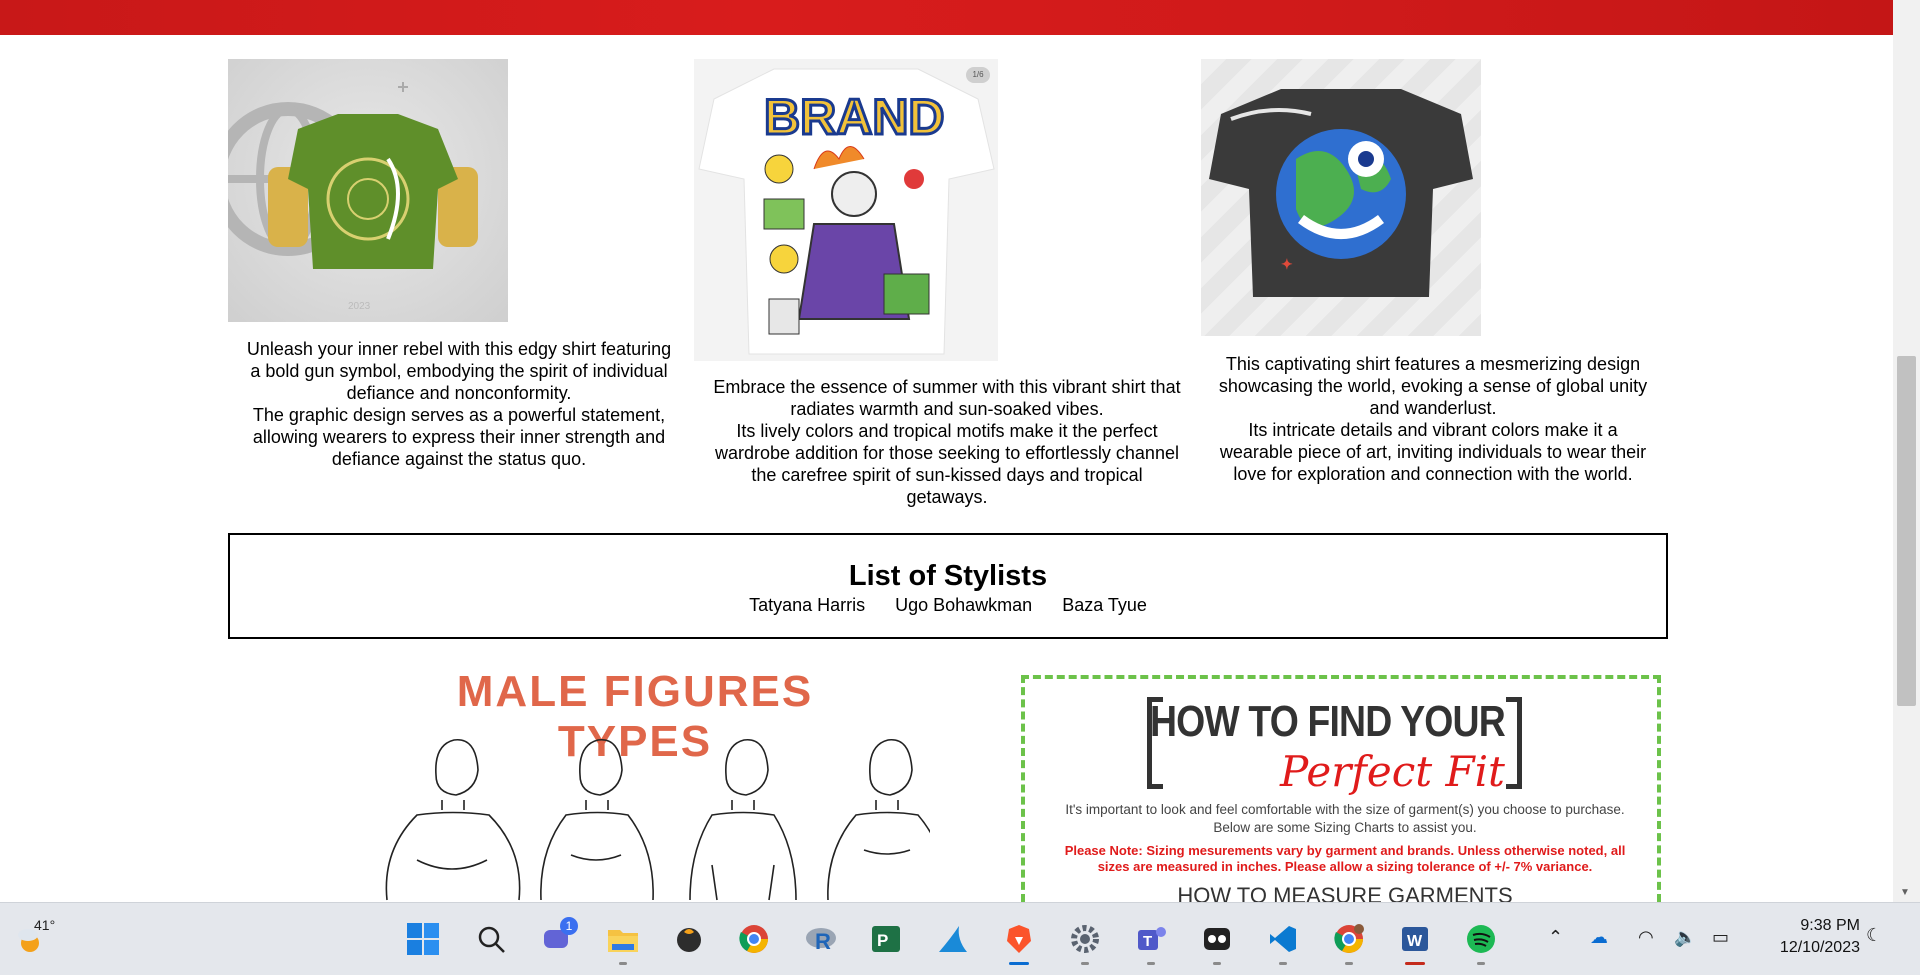  Describe the element at coordinates (807, 605) in the screenshot. I see `stylist-name: Tatyana Harris` at that location.